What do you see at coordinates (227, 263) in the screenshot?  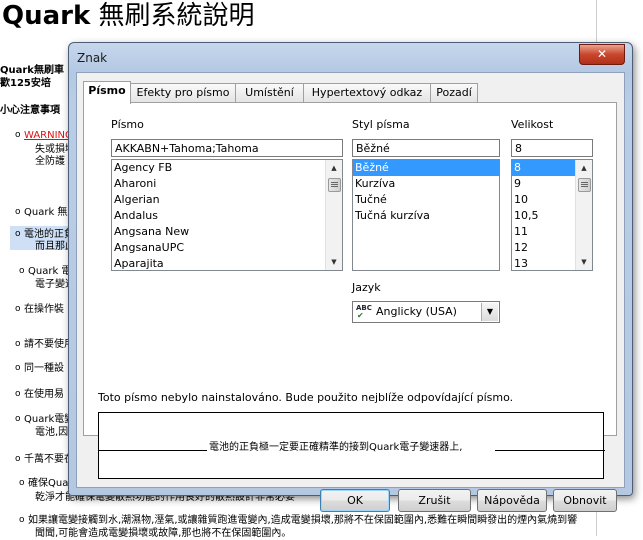 I see `font-family-list-item: Aparajita` at bounding box center [227, 263].